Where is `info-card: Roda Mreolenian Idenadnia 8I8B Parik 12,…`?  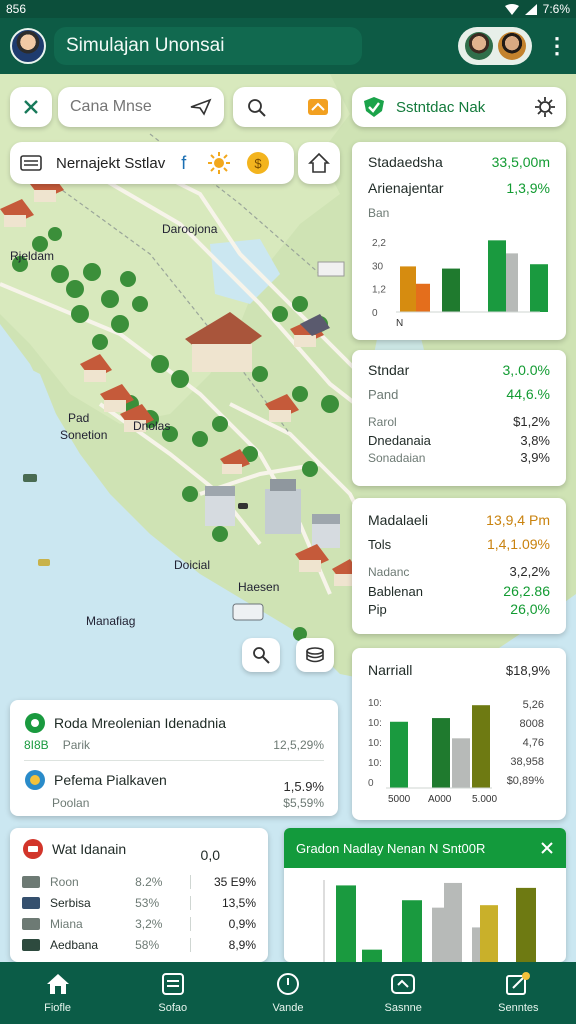 info-card: Roda Mreolenian Idenadnia 8I8B Parik 12,… is located at coordinates (174, 758).